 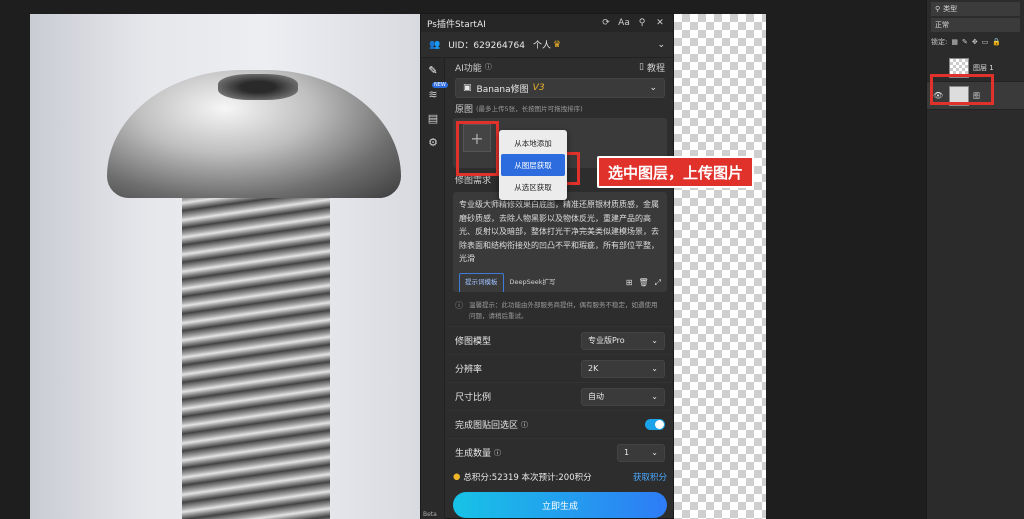 I want to click on document-icon: ▤, so click(x=433, y=118).